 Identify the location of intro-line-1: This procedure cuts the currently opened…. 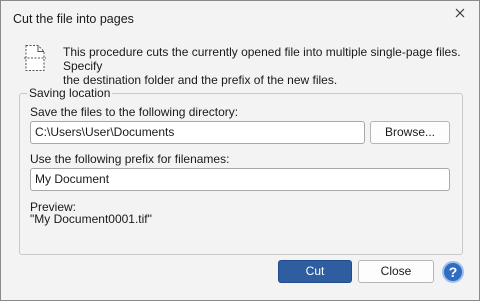
(262, 59).